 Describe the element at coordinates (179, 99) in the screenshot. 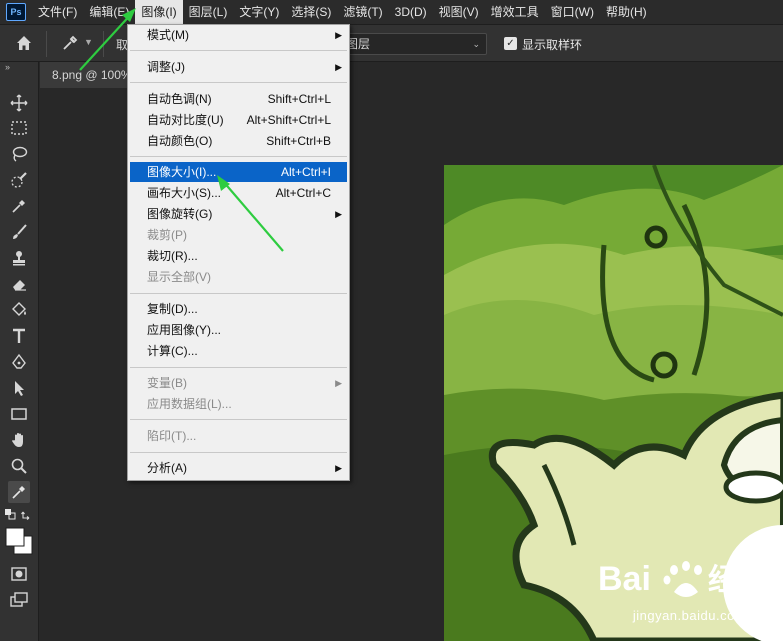

I see `menu-item-label: 自动色调(N)` at that location.